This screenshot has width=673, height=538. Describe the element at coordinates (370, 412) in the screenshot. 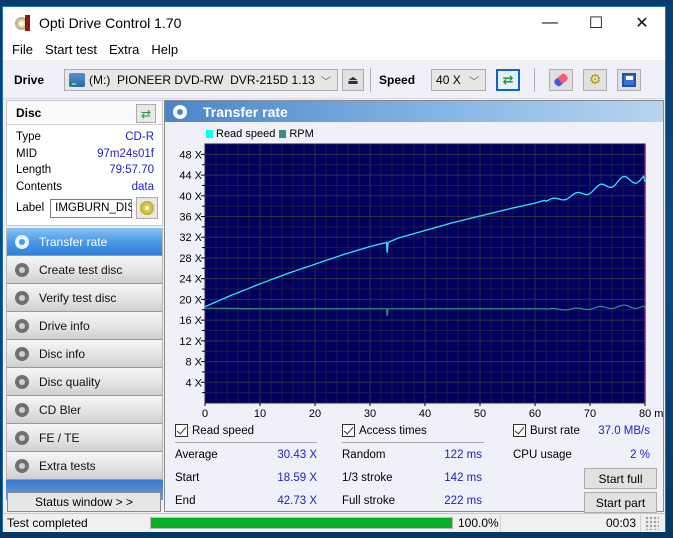

I see `x-tick-label: 30` at that location.